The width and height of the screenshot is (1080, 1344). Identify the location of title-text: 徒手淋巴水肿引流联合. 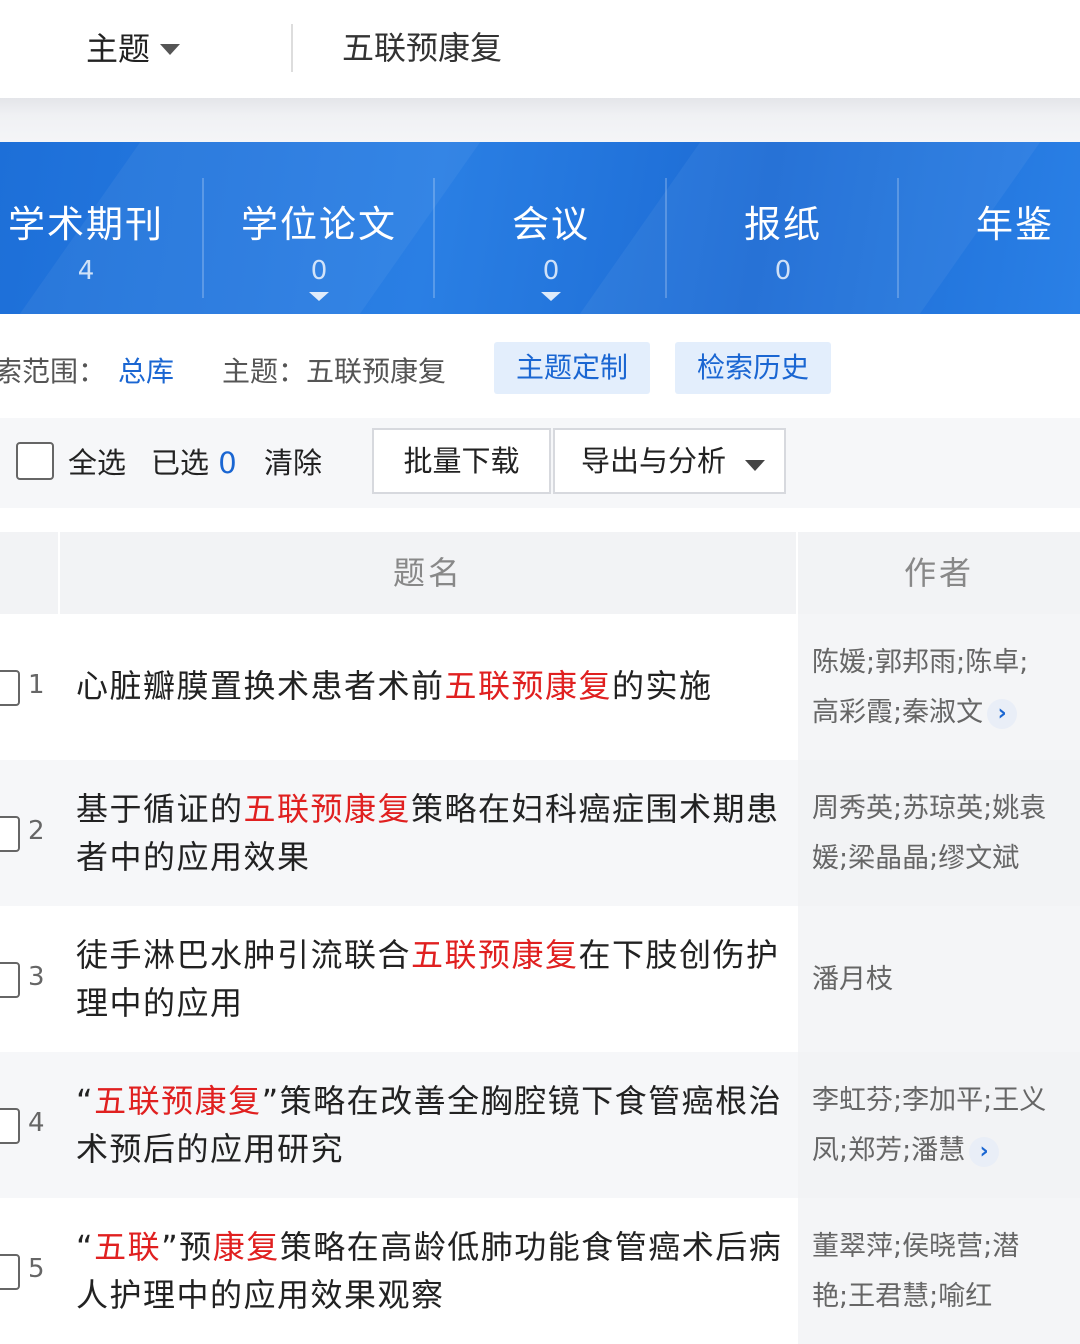
(244, 955).